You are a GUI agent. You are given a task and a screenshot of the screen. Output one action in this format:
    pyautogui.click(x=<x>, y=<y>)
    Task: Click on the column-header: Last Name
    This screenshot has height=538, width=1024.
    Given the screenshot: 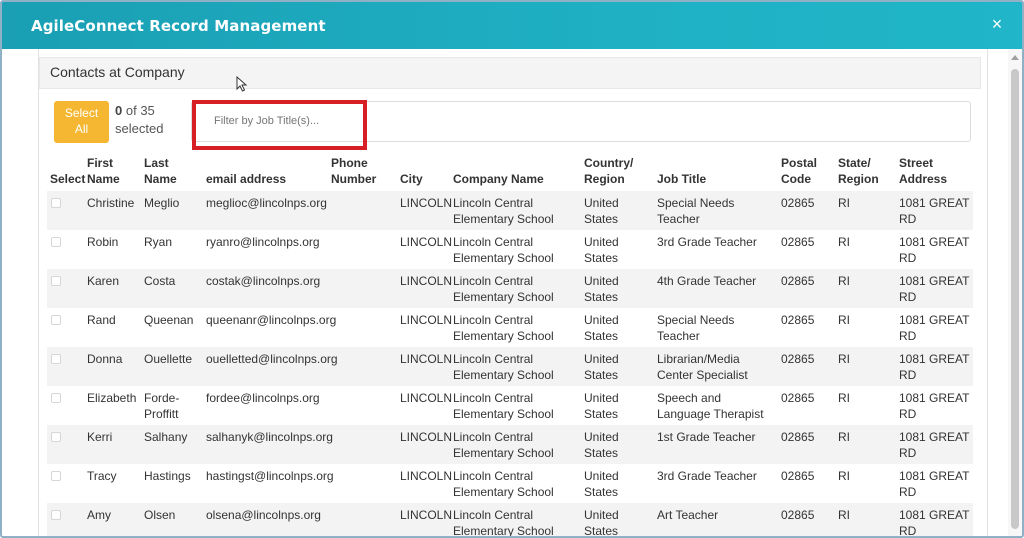 What is the action you would take?
    pyautogui.click(x=172, y=171)
    